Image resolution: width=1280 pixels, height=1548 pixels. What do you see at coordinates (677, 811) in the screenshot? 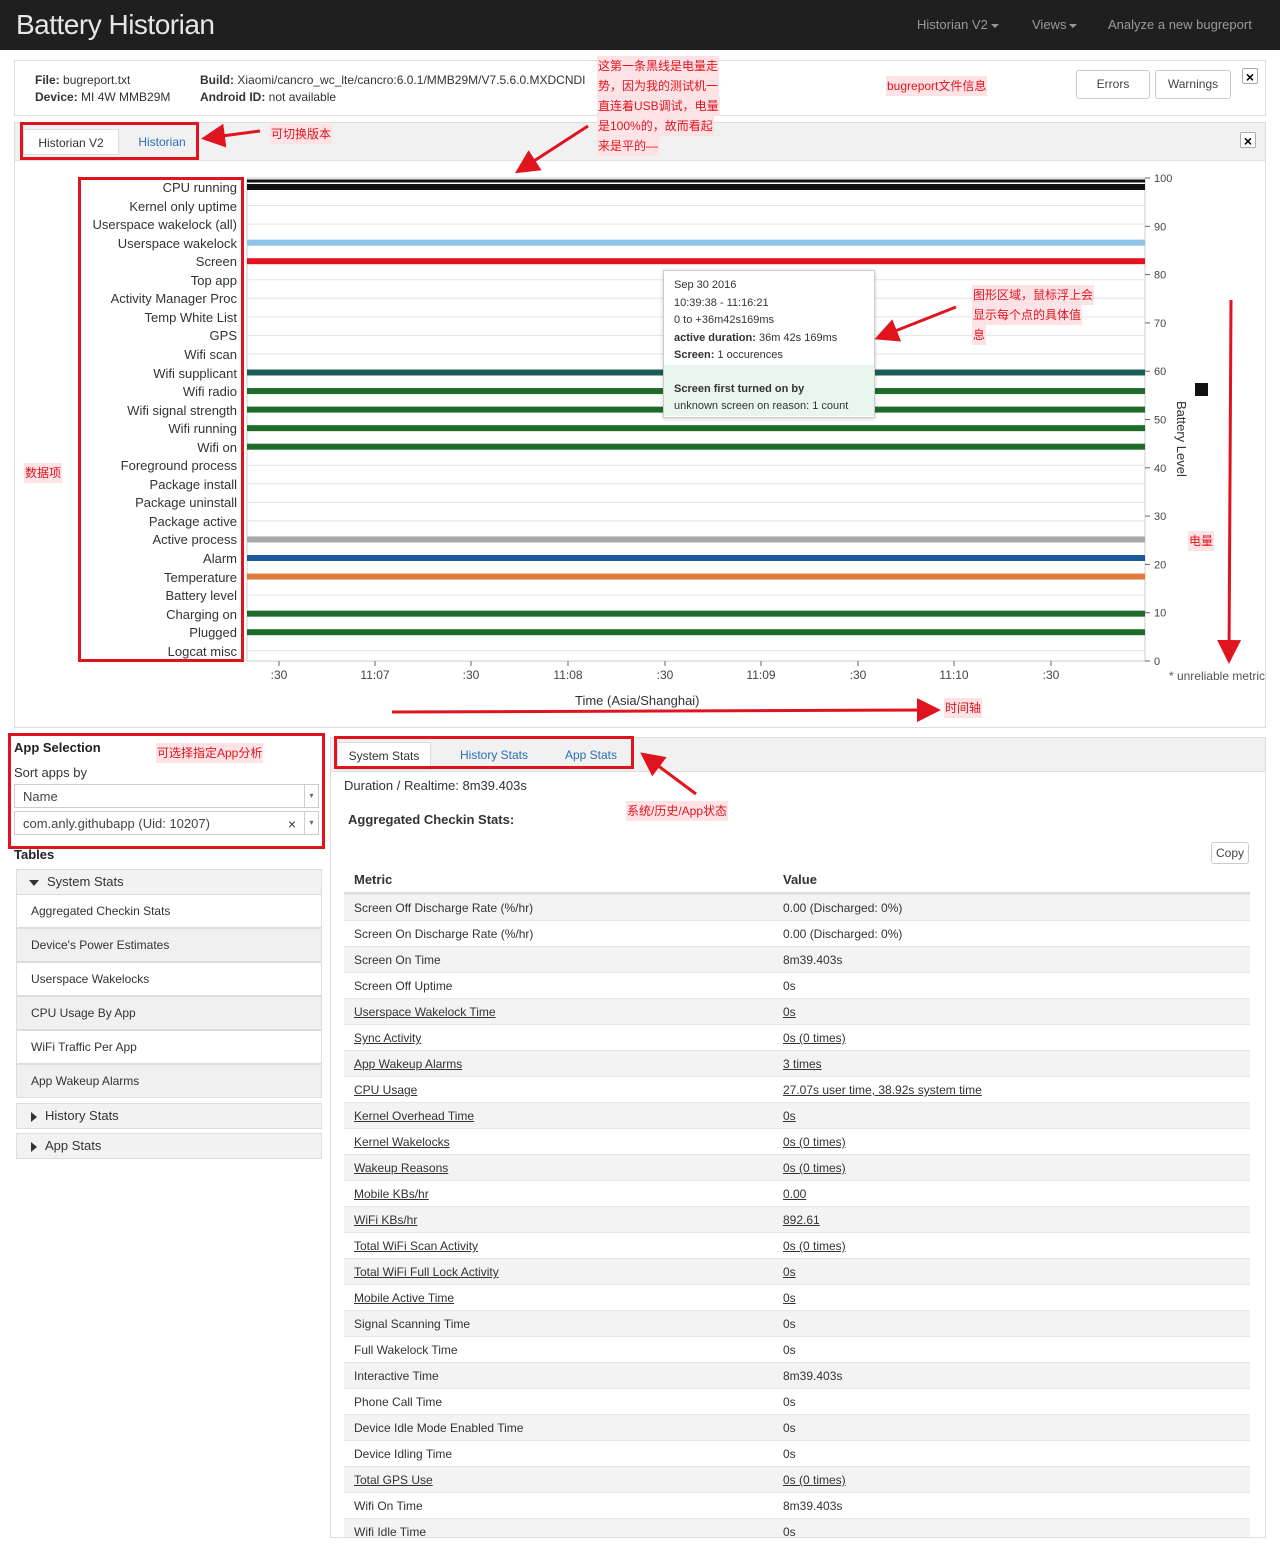
I see `annotation-stats-tabs: 系统/历史/App状态` at bounding box center [677, 811].